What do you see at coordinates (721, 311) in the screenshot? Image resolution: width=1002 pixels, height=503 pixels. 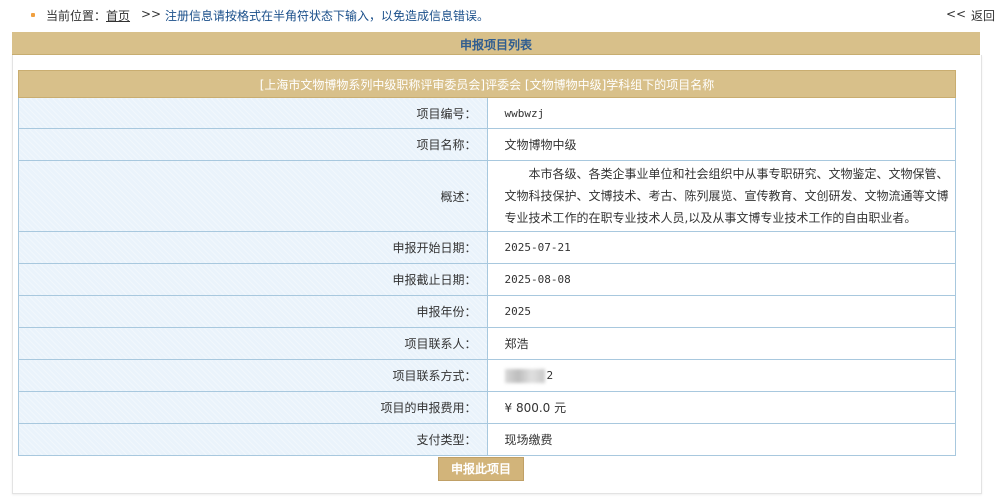 I see `year-value: 2025` at bounding box center [721, 311].